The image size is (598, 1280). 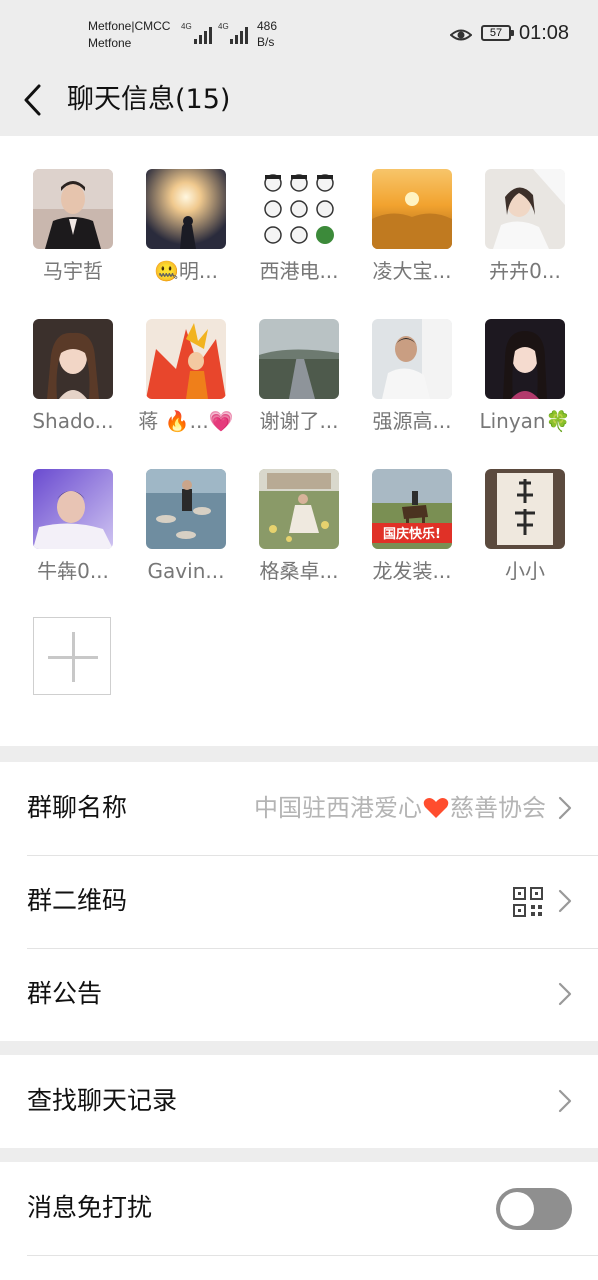 What do you see at coordinates (412, 534) in the screenshot?
I see `svg-text: 国庆快乐!` at bounding box center [412, 534].